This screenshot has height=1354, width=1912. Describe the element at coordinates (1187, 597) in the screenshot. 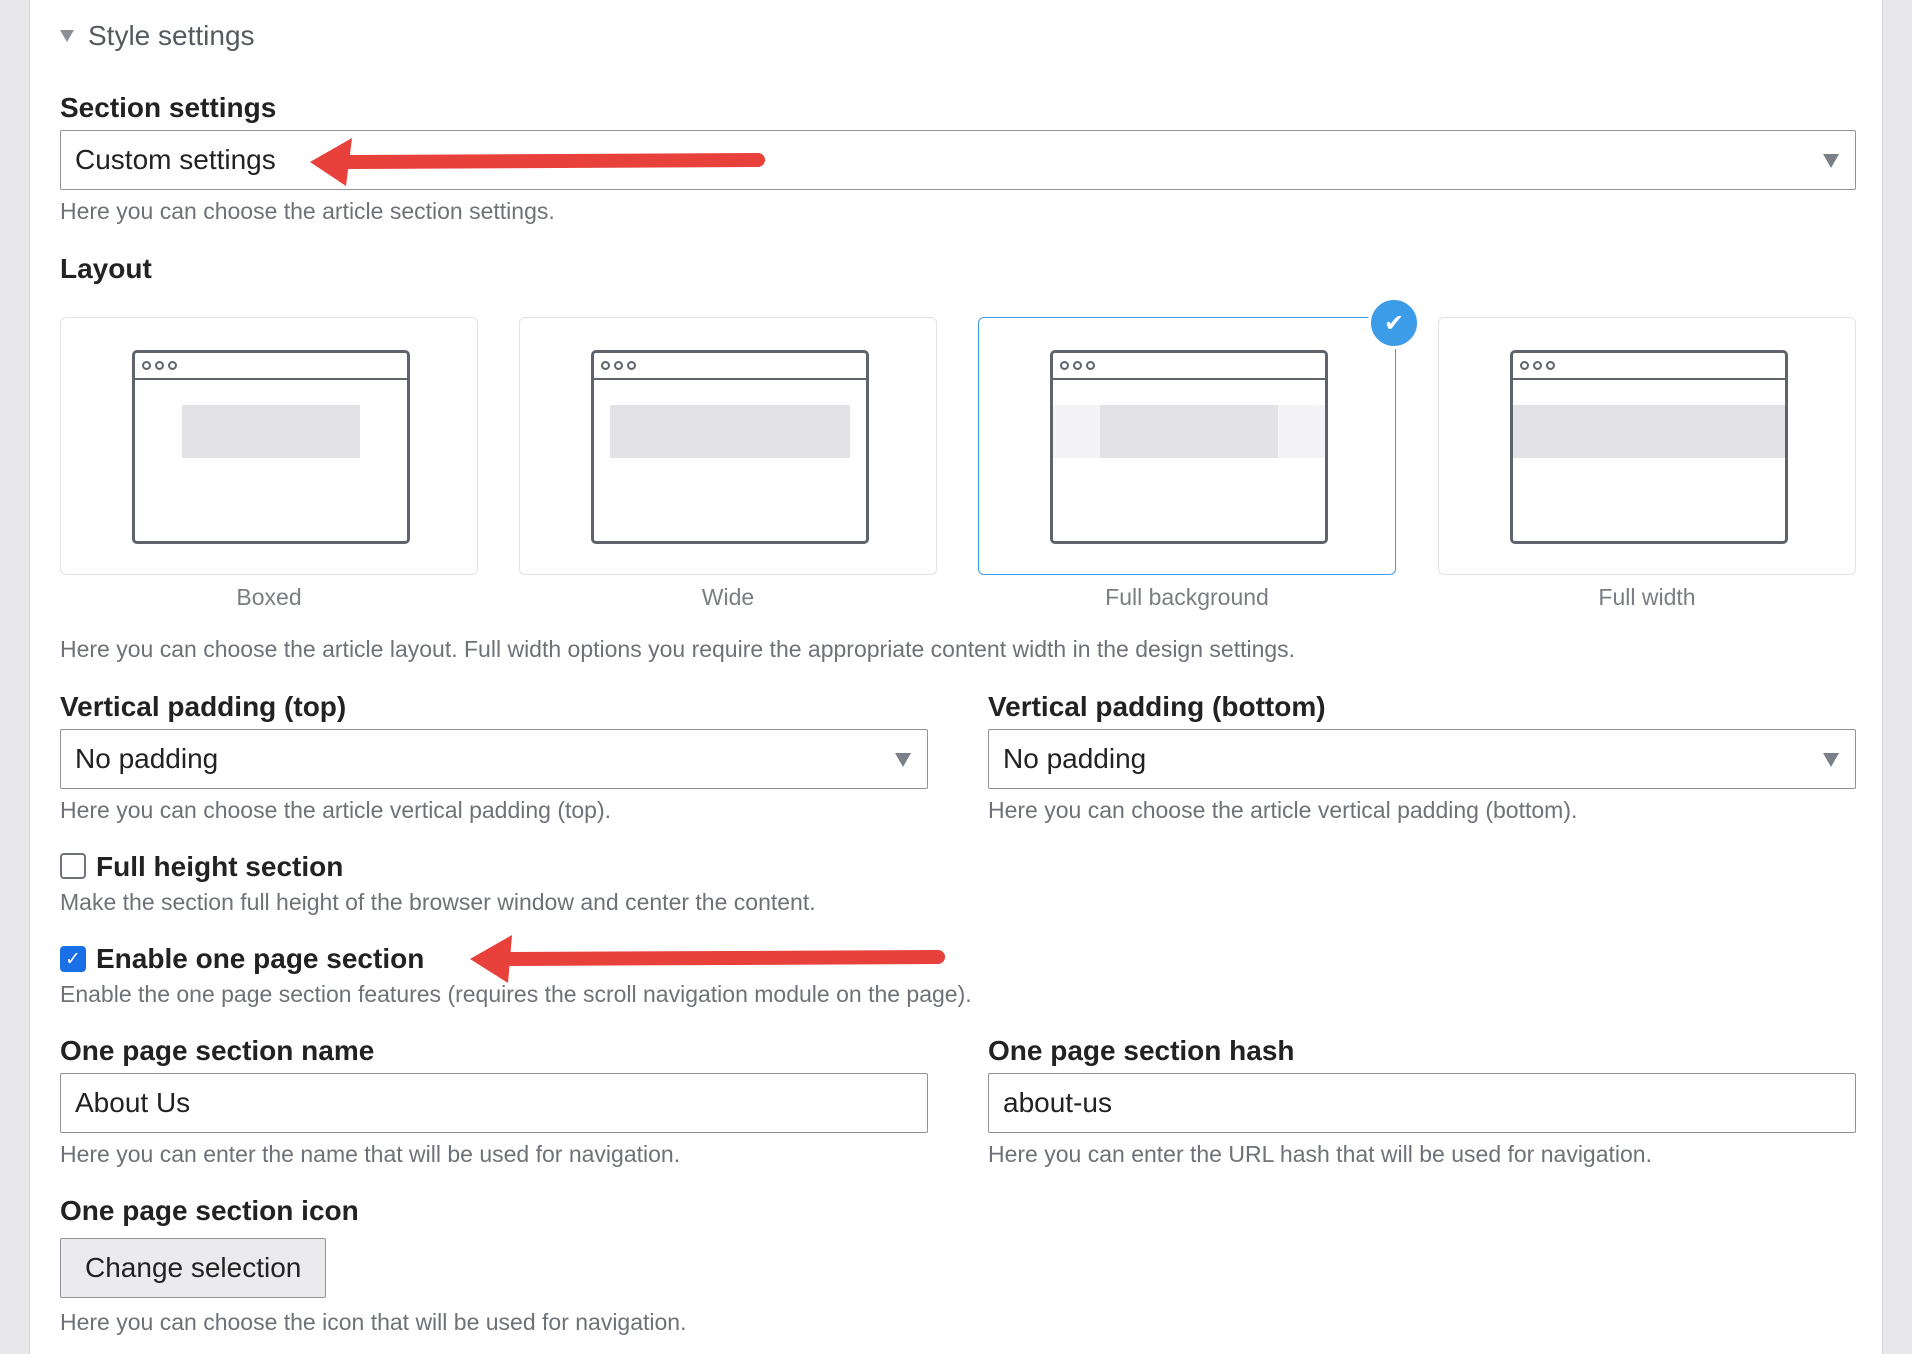

I see `layout-option-label: Full background` at that location.